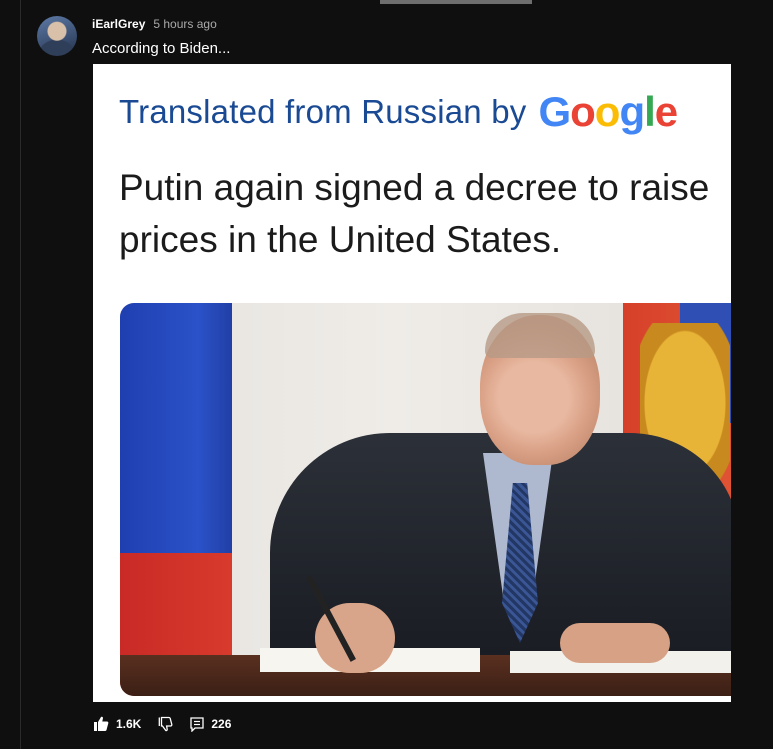 This screenshot has width=773, height=749. What do you see at coordinates (57, 36) in the screenshot?
I see `avatar` at bounding box center [57, 36].